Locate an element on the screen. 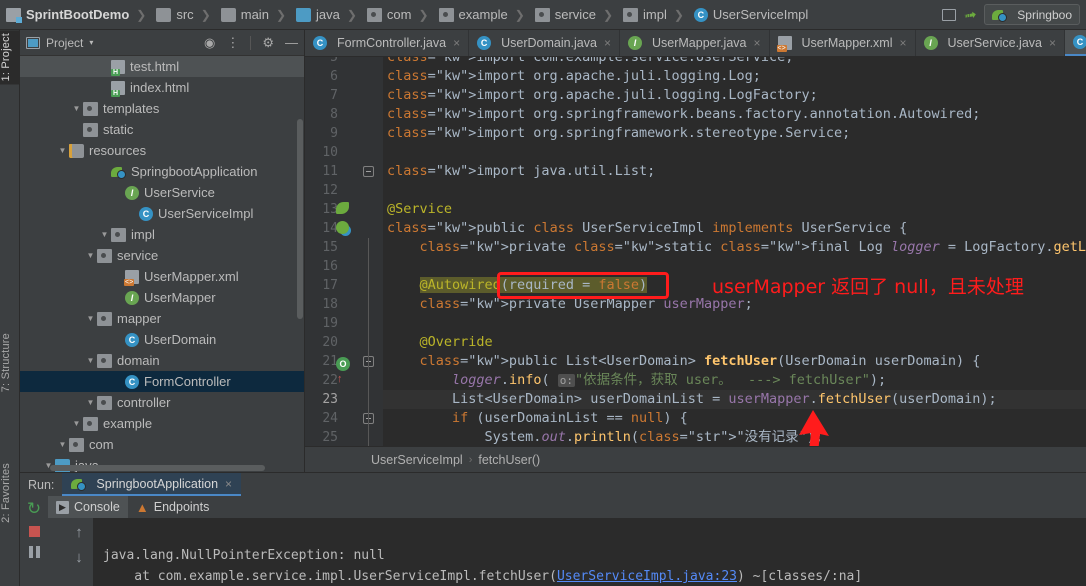 This screenshot has width=1086, height=586. tool-button-favorites: 2: Favorites is located at coordinates (10, 493).